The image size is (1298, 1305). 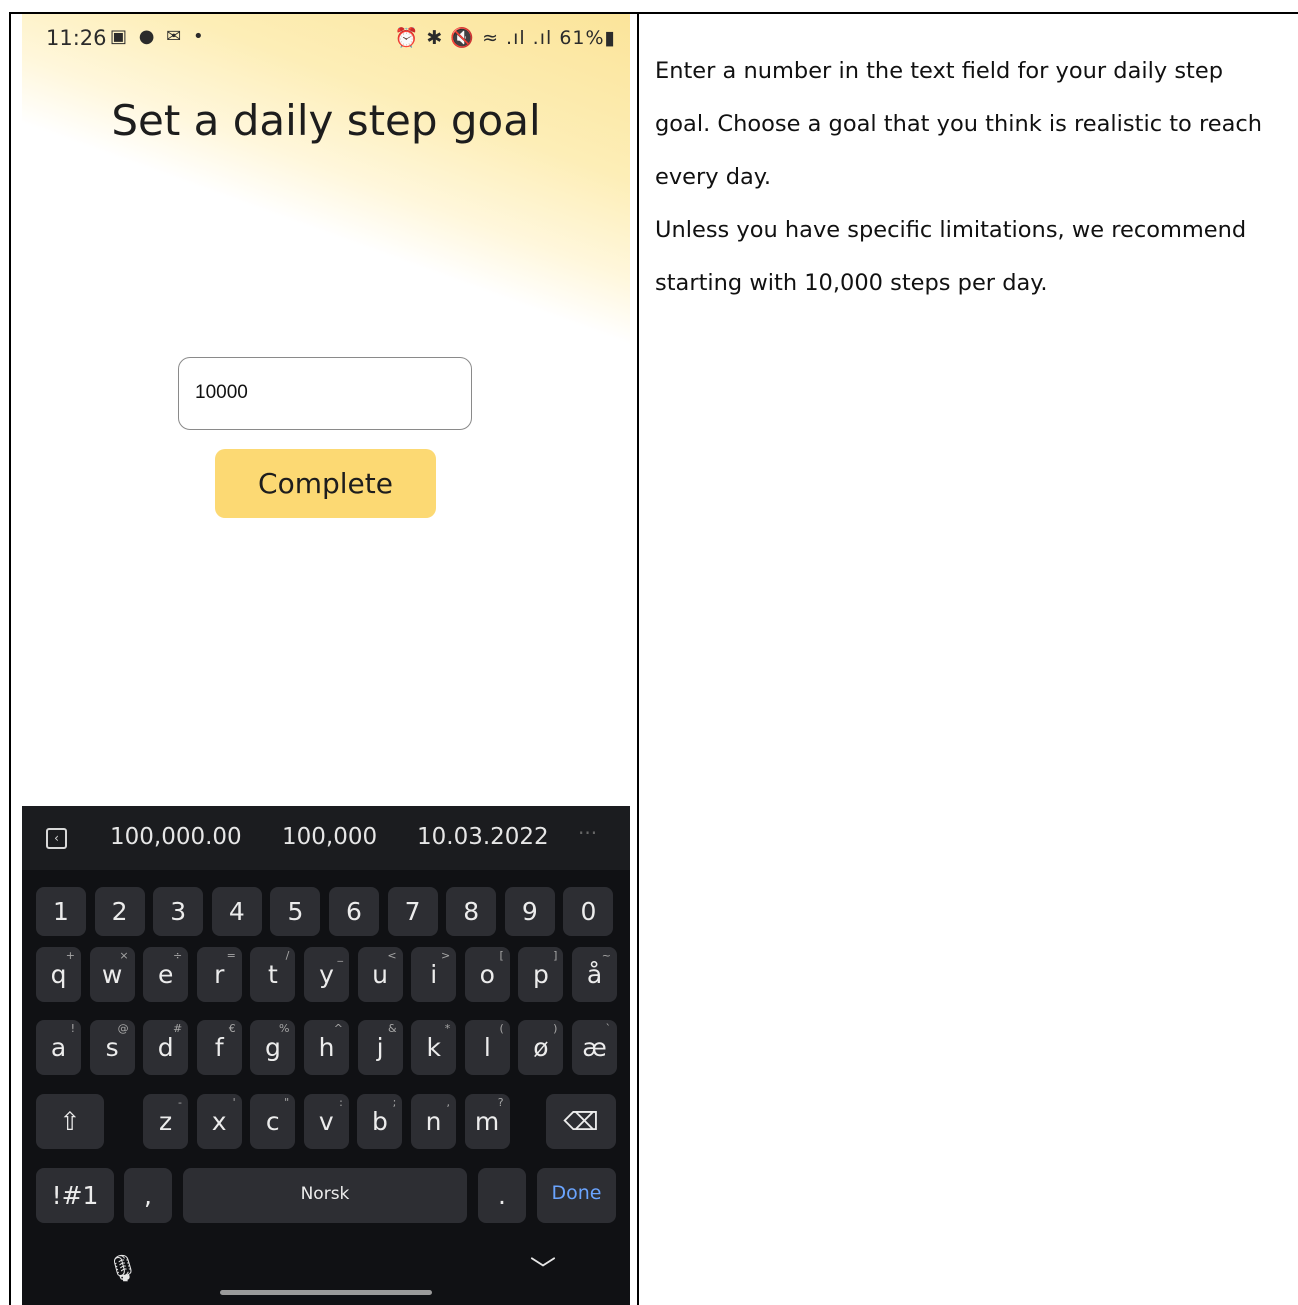 I want to click on key-j-label: j, so click(x=380, y=1047).